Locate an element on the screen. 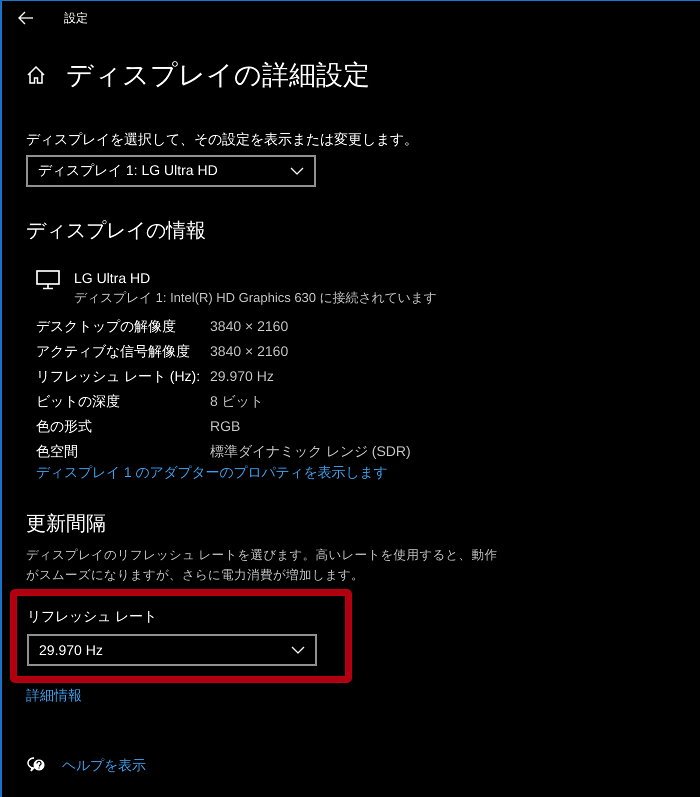 The width and height of the screenshot is (700, 797). refresh-rate-dropdown: 29.970 Hz is located at coordinates (172, 650).